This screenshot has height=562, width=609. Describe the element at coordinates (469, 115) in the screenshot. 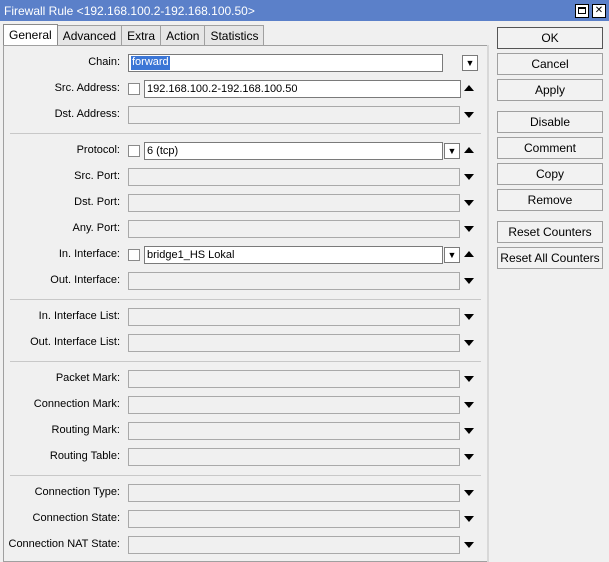

I see `dst-address-expand-icon` at that location.